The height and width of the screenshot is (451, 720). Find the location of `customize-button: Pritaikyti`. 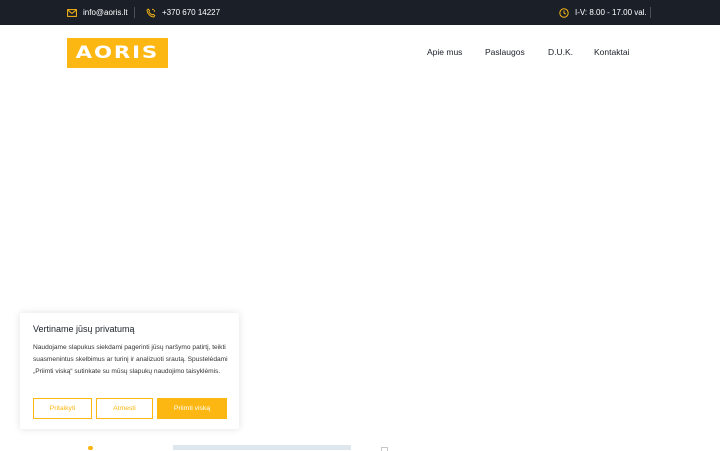

customize-button: Pritaikyti is located at coordinates (62, 408).